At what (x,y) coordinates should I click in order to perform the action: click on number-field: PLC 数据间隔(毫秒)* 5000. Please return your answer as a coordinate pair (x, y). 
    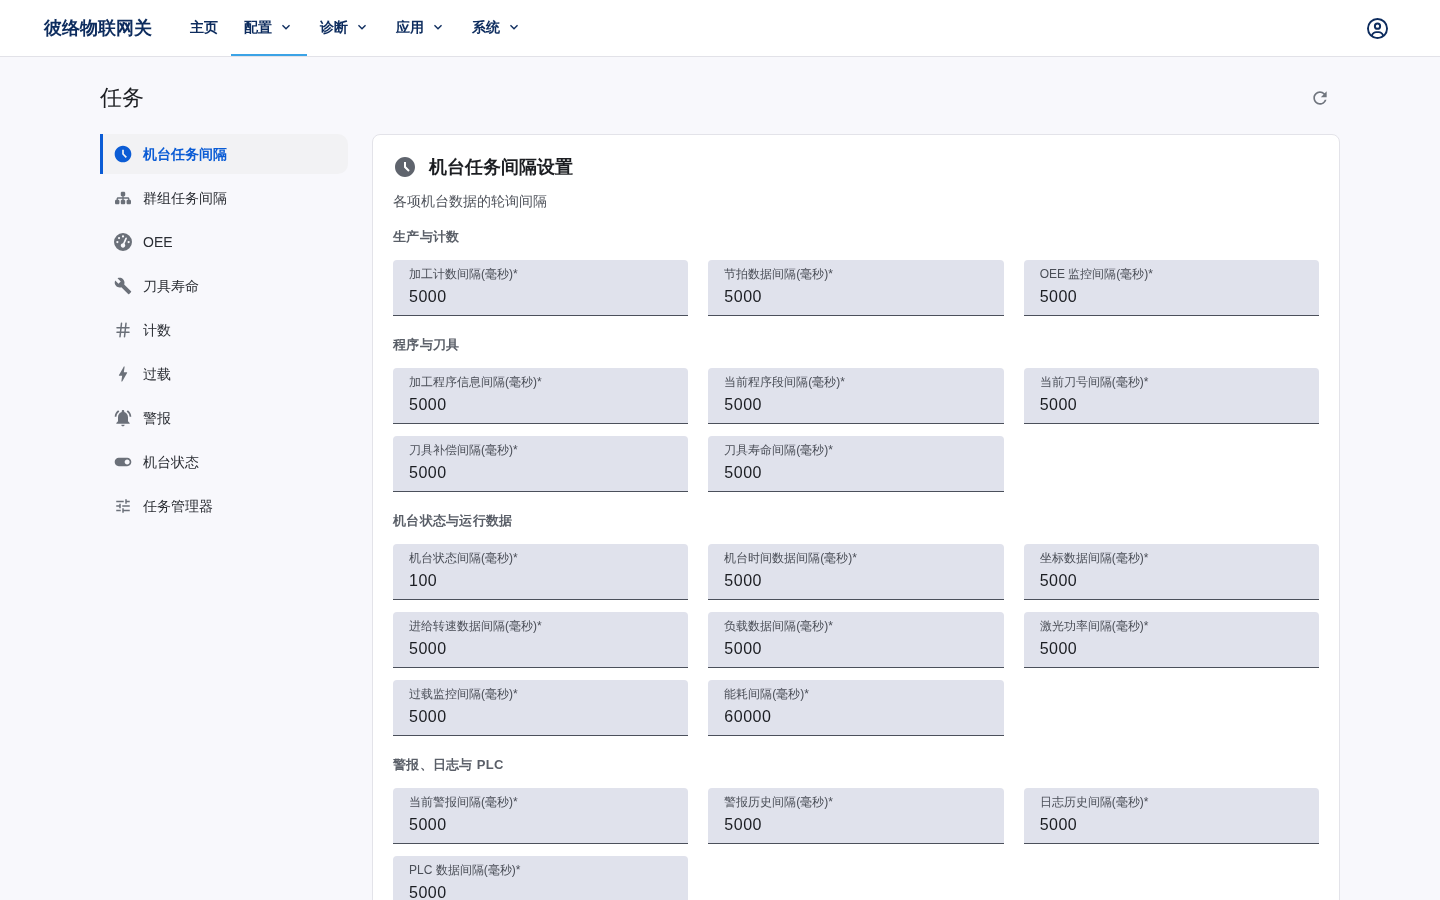
    Looking at the image, I should click on (541, 878).